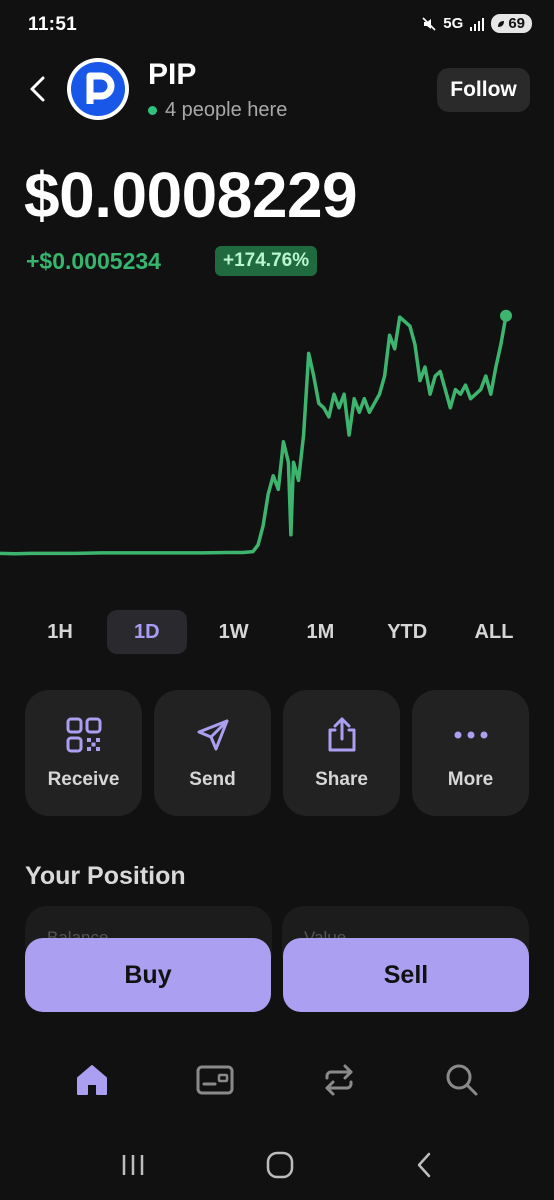  What do you see at coordinates (494, 632) in the screenshot?
I see `range-tab-all: ALL` at bounding box center [494, 632].